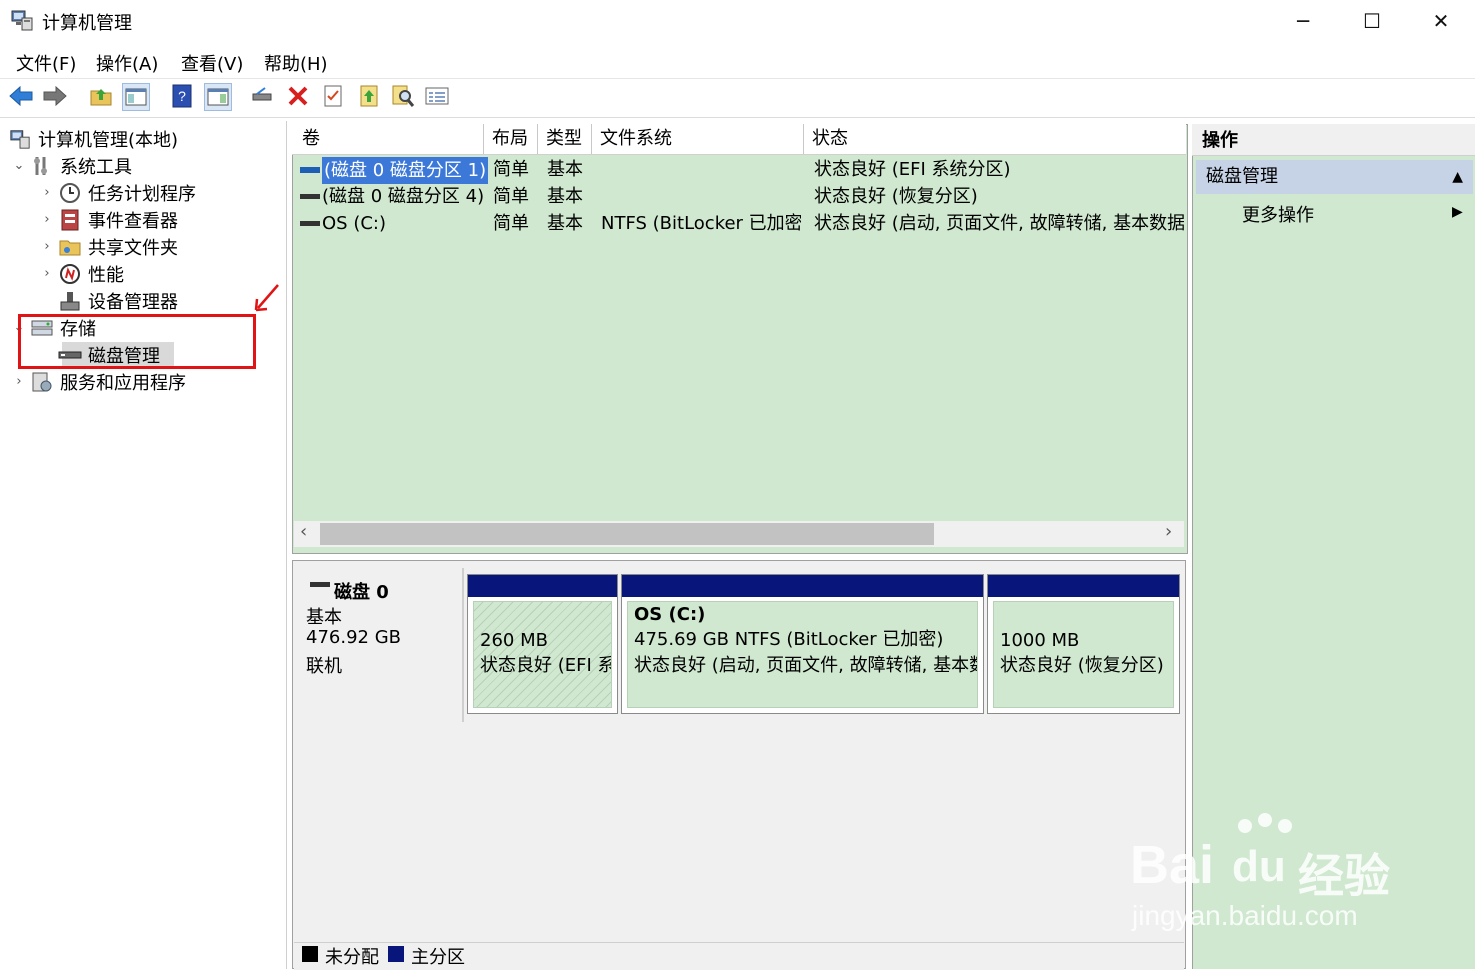 The width and height of the screenshot is (1475, 970). Describe the element at coordinates (266, 298) in the screenshot. I see `annotation-arrow-icon` at that location.